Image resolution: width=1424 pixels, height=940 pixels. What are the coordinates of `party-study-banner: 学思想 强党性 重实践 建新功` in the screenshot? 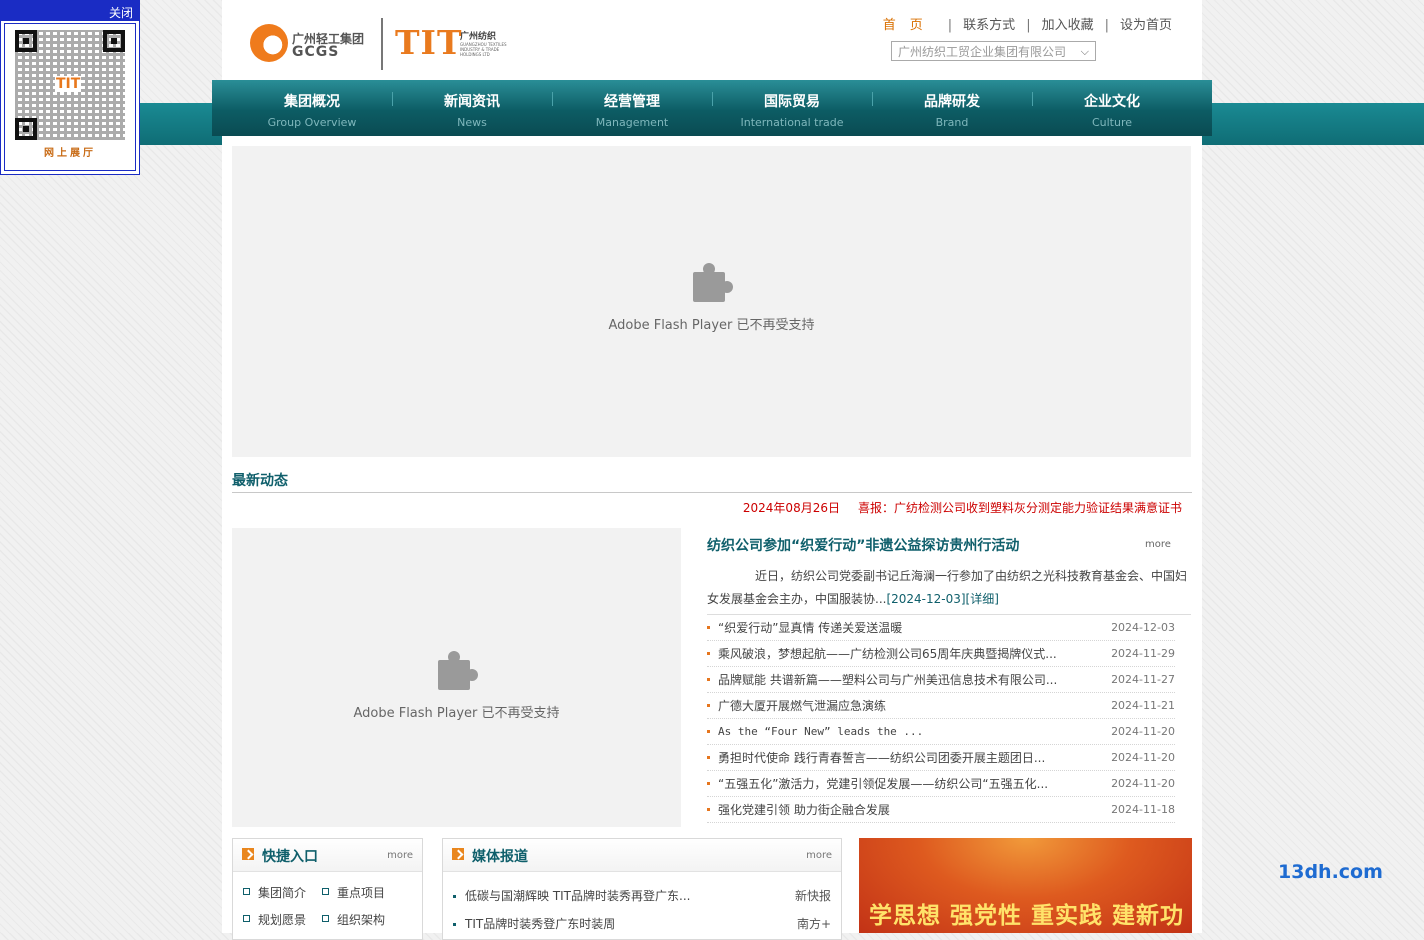 It's located at (1025, 885).